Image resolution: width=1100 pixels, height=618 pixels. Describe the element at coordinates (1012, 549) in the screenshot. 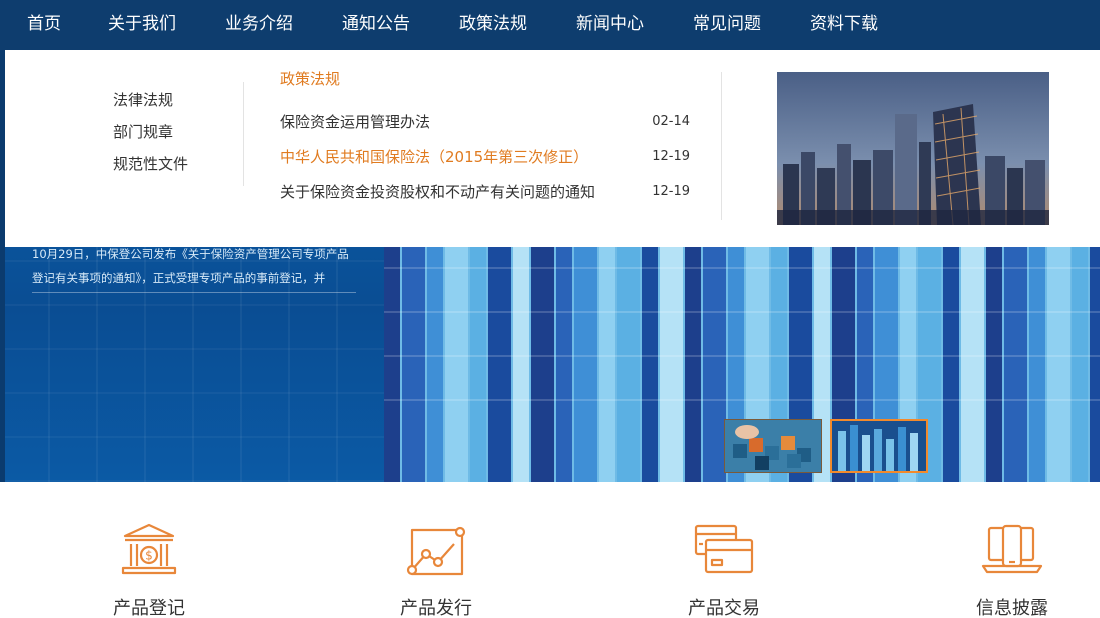

I see `laptop-phone-icon` at that location.